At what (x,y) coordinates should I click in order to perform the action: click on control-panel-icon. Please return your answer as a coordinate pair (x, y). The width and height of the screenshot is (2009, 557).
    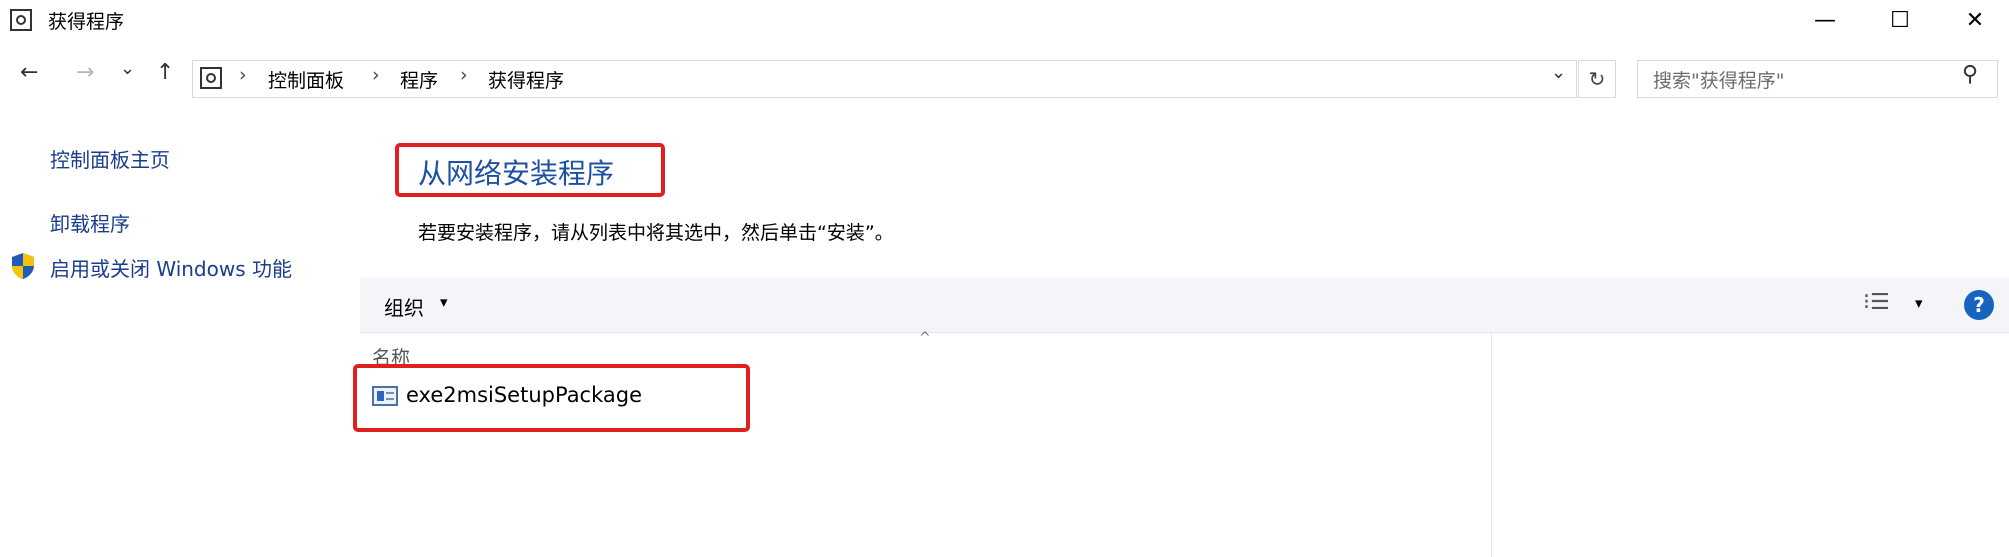
    Looking at the image, I should click on (211, 78).